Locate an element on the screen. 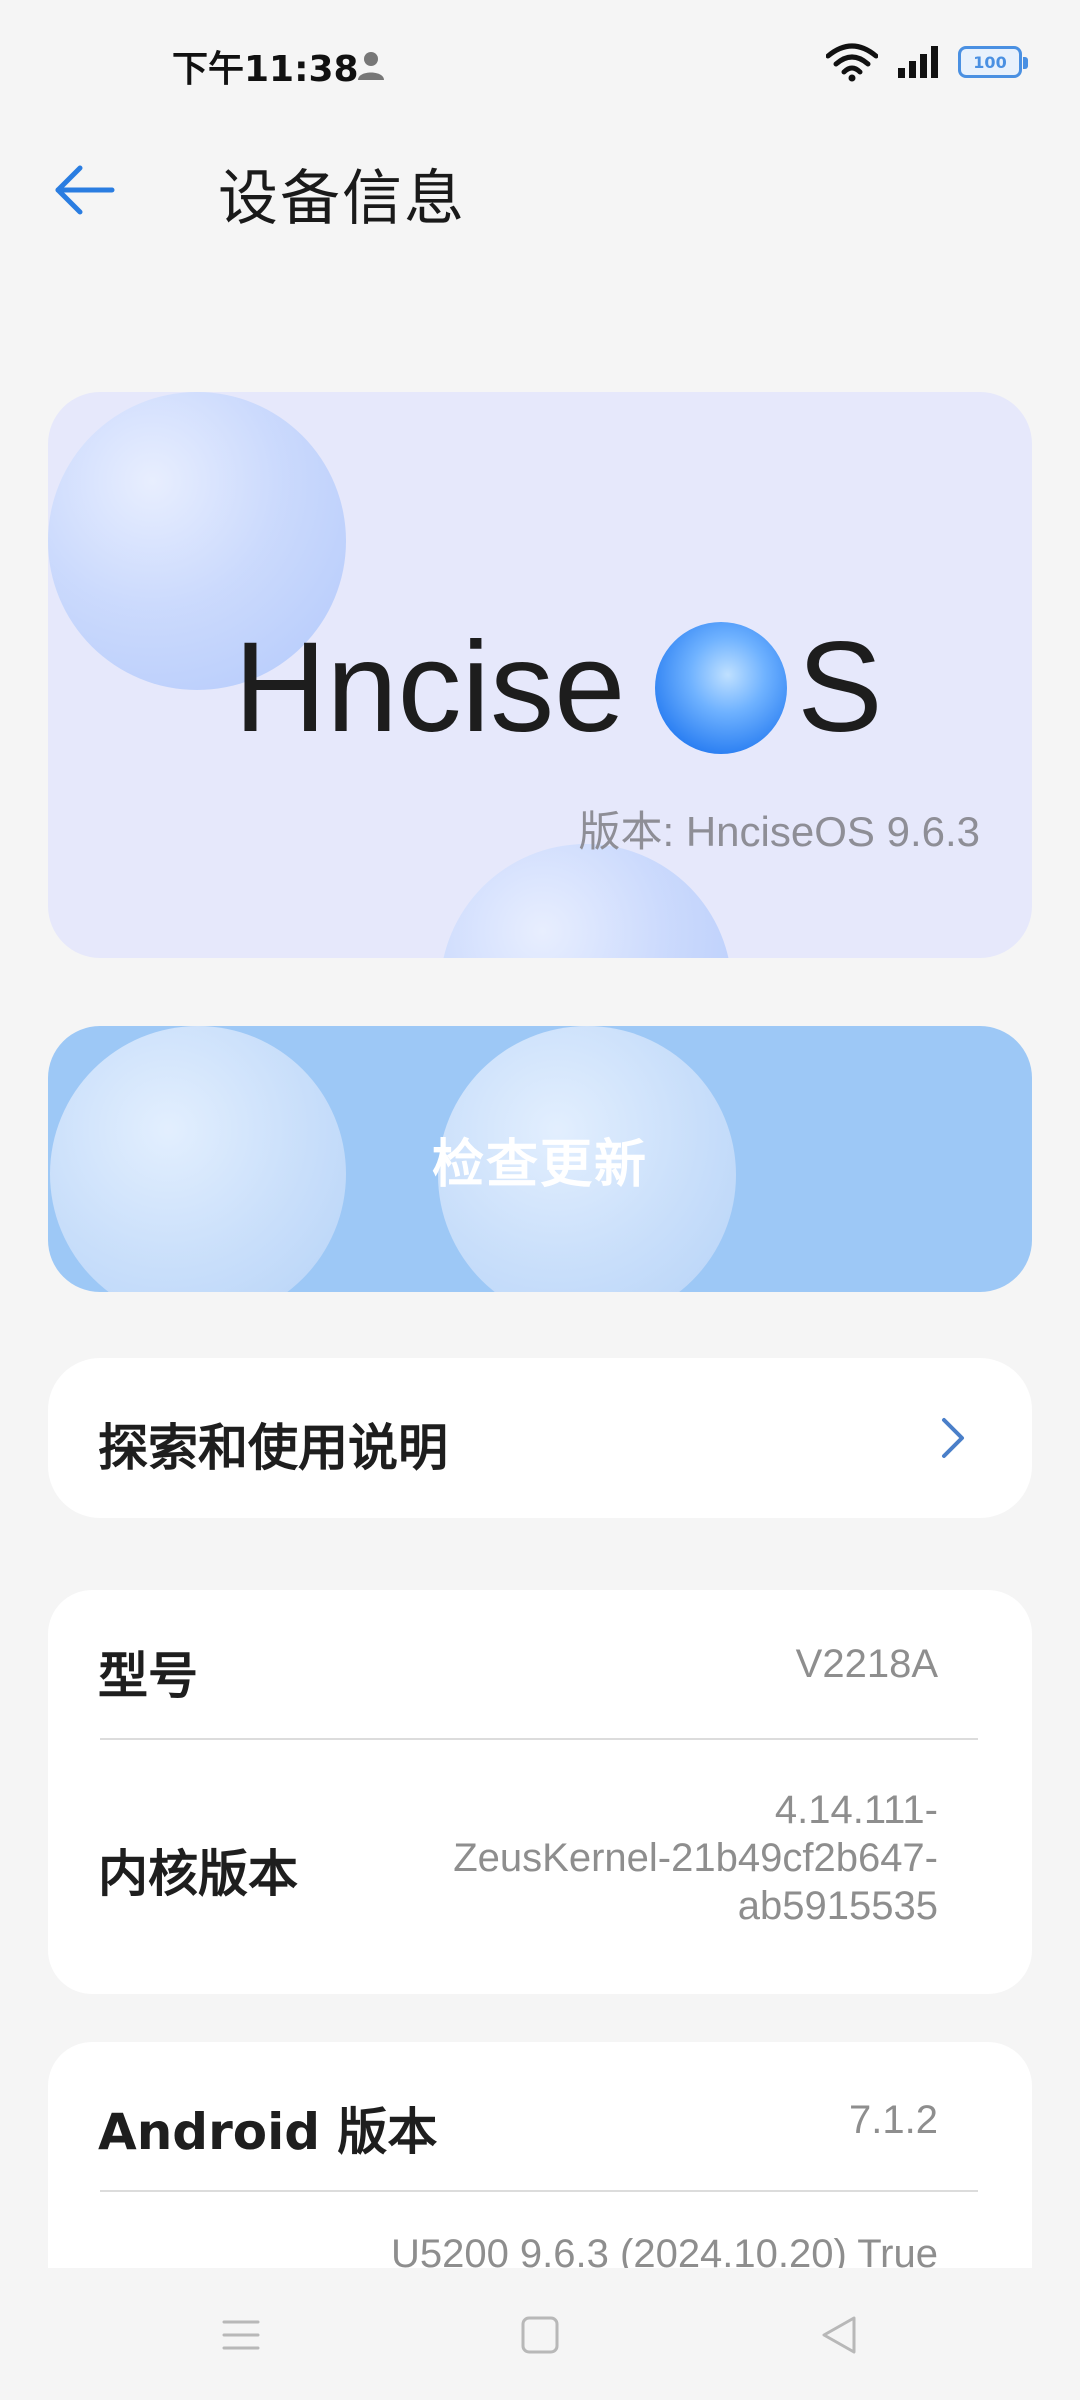 The width and height of the screenshot is (1080, 2400). system-nav-bar is located at coordinates (540, 2334).